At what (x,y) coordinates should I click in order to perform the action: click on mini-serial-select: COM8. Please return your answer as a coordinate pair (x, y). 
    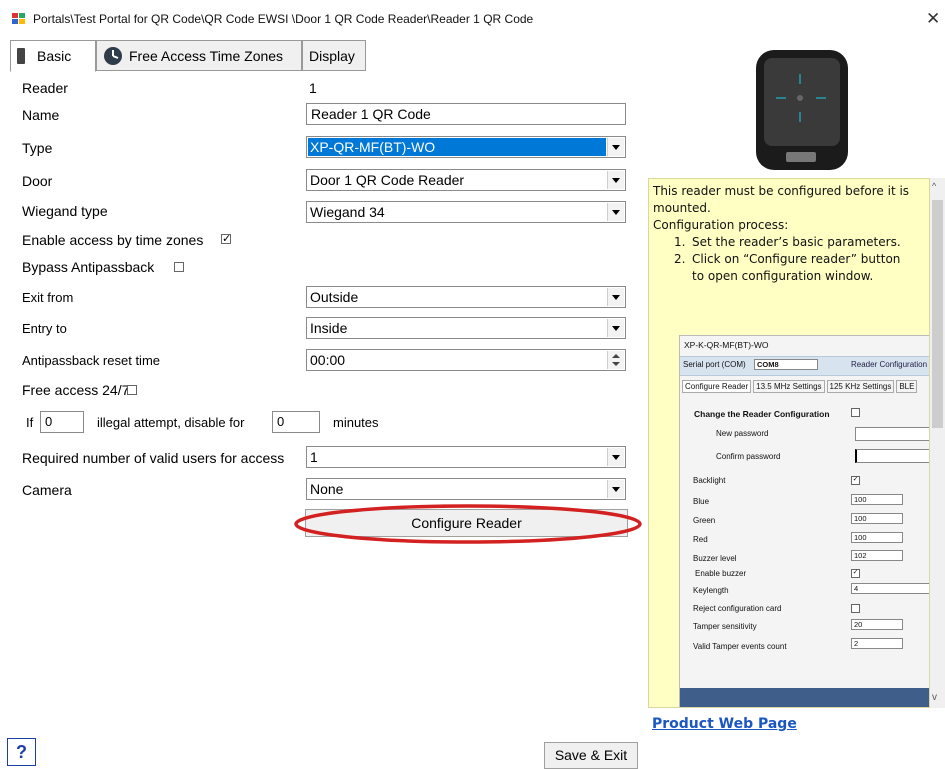
    Looking at the image, I should click on (786, 364).